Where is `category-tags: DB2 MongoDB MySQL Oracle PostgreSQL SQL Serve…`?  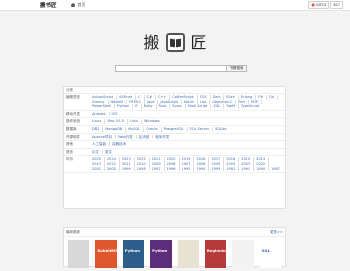
category-tags: DB2 MongoDB MySQL Oracle PostgreSQL SQL Serve… is located at coordinates (188, 129).